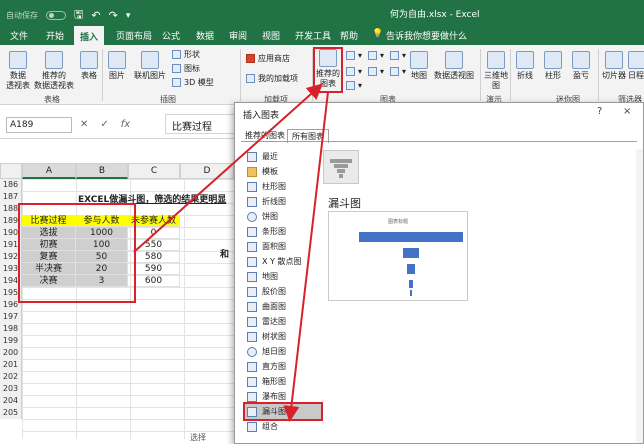  Describe the element at coordinates (454, 66) in the screenshot. I see `pivot-chart-button: 数据透视图` at that location.